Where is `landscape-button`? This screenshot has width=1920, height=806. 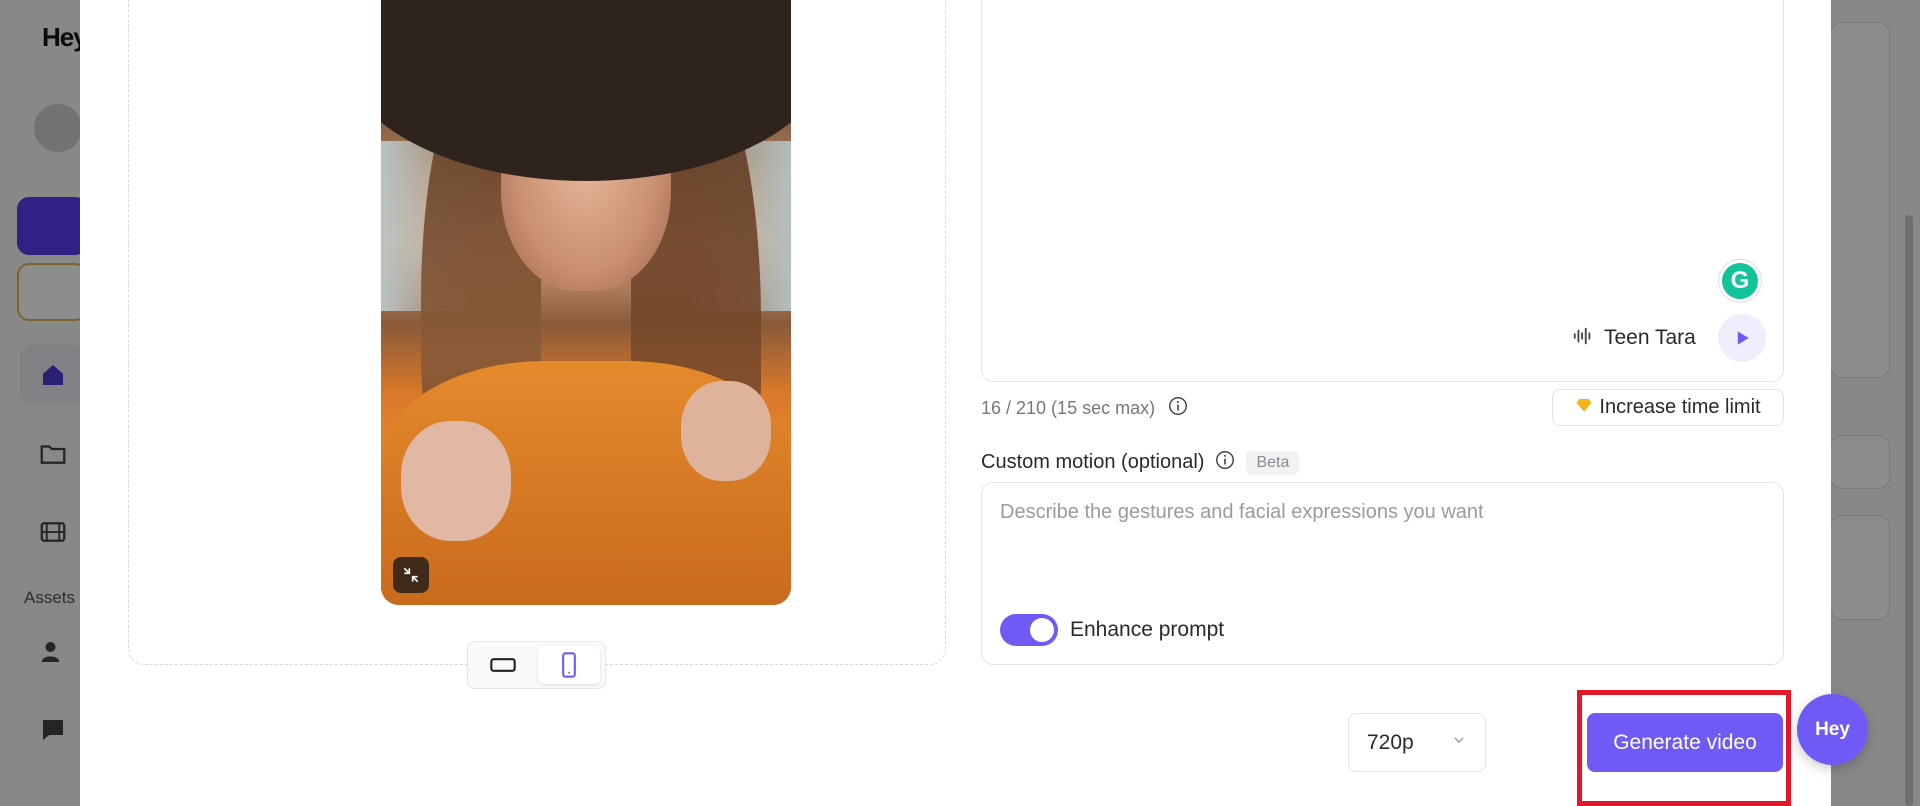 landscape-button is located at coordinates (503, 665).